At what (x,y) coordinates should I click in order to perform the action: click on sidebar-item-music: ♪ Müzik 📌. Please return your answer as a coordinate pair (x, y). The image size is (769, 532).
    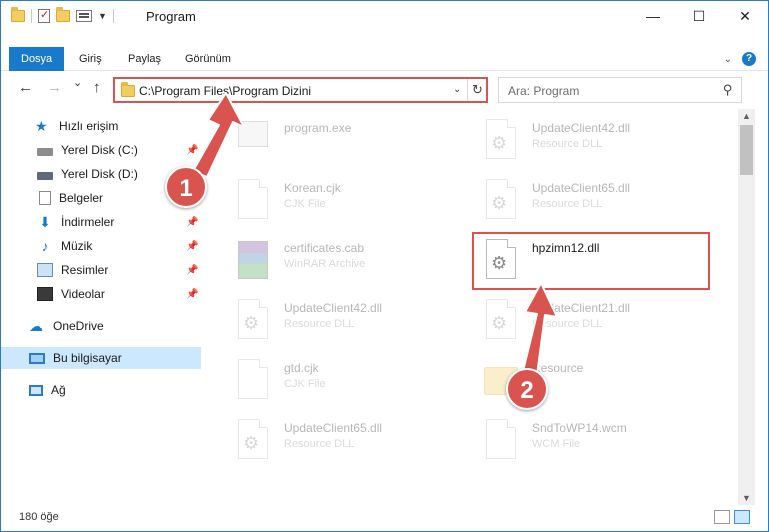
    Looking at the image, I should click on (101, 246).